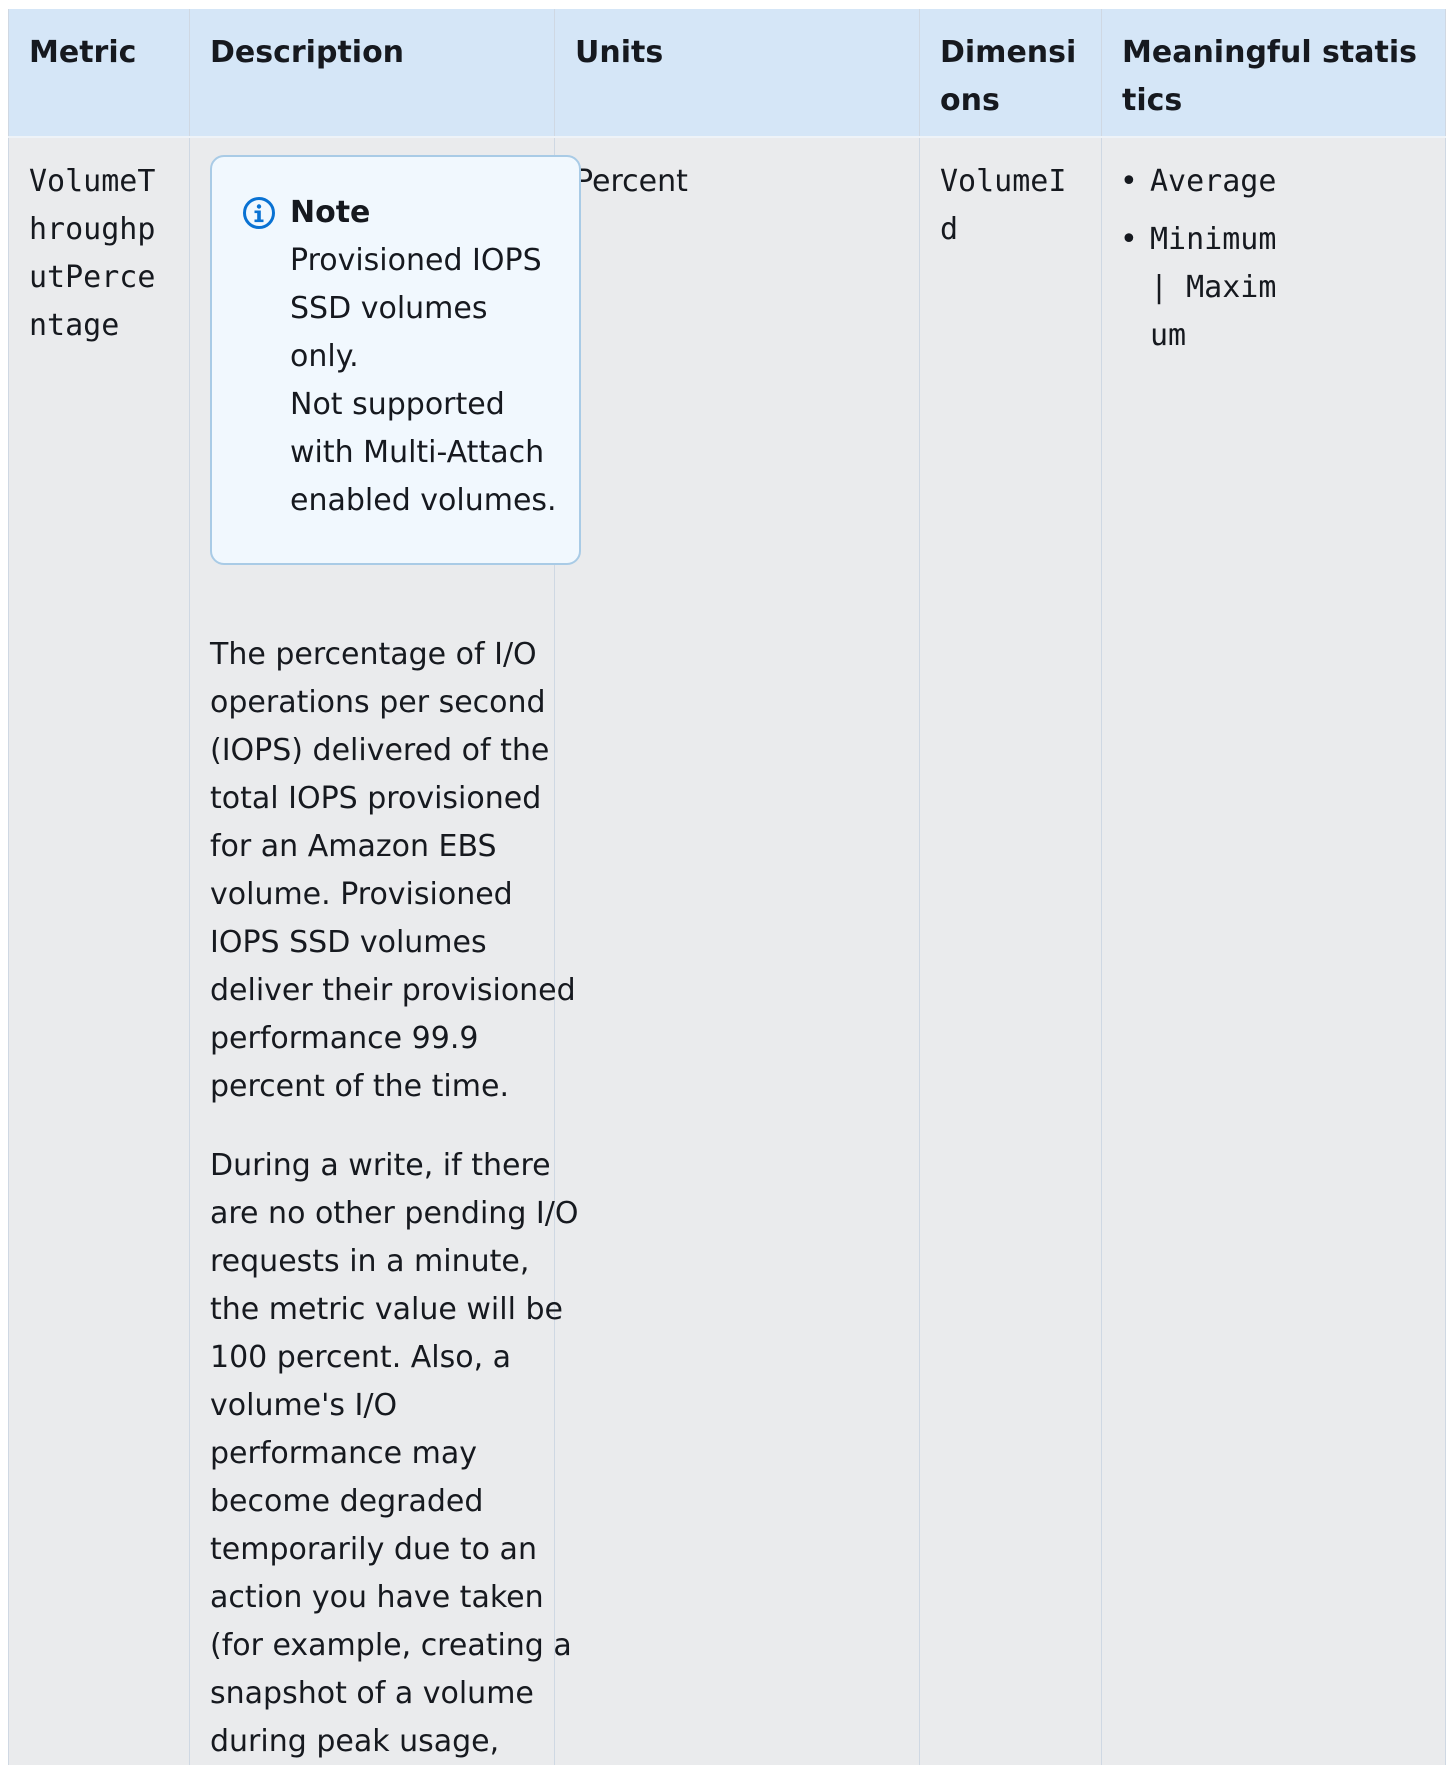 Image resolution: width=1452 pixels, height=1765 pixels. Describe the element at coordinates (737, 73) in the screenshot. I see `header-units: Units` at that location.